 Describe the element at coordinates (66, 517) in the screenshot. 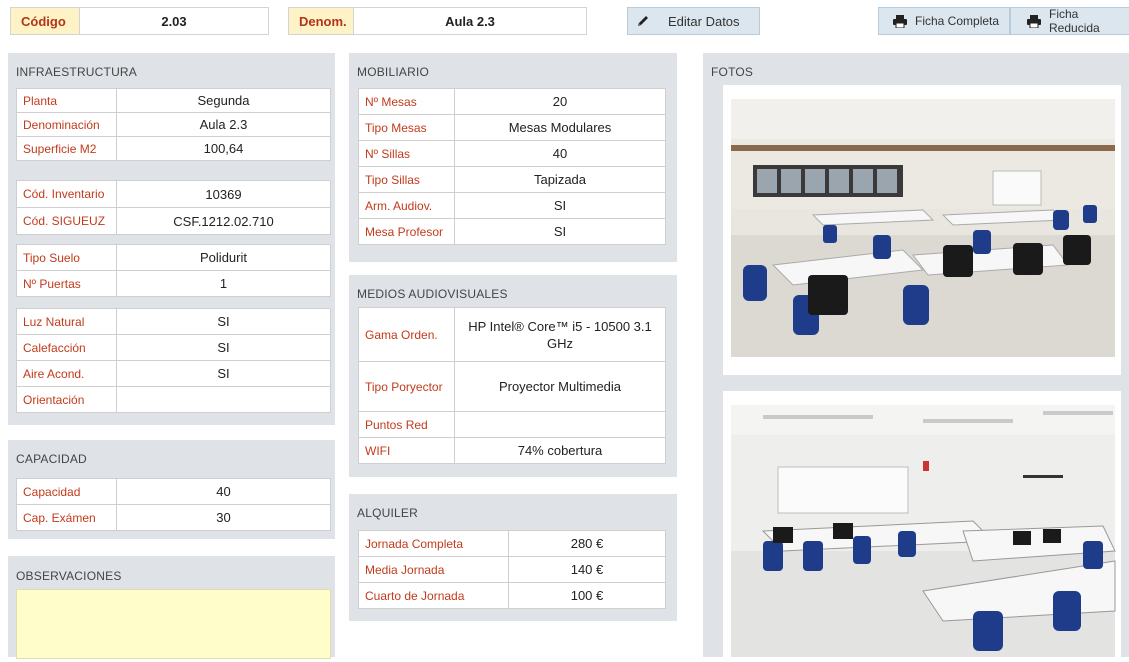

I see `row-label: Cap. Exámen` at that location.